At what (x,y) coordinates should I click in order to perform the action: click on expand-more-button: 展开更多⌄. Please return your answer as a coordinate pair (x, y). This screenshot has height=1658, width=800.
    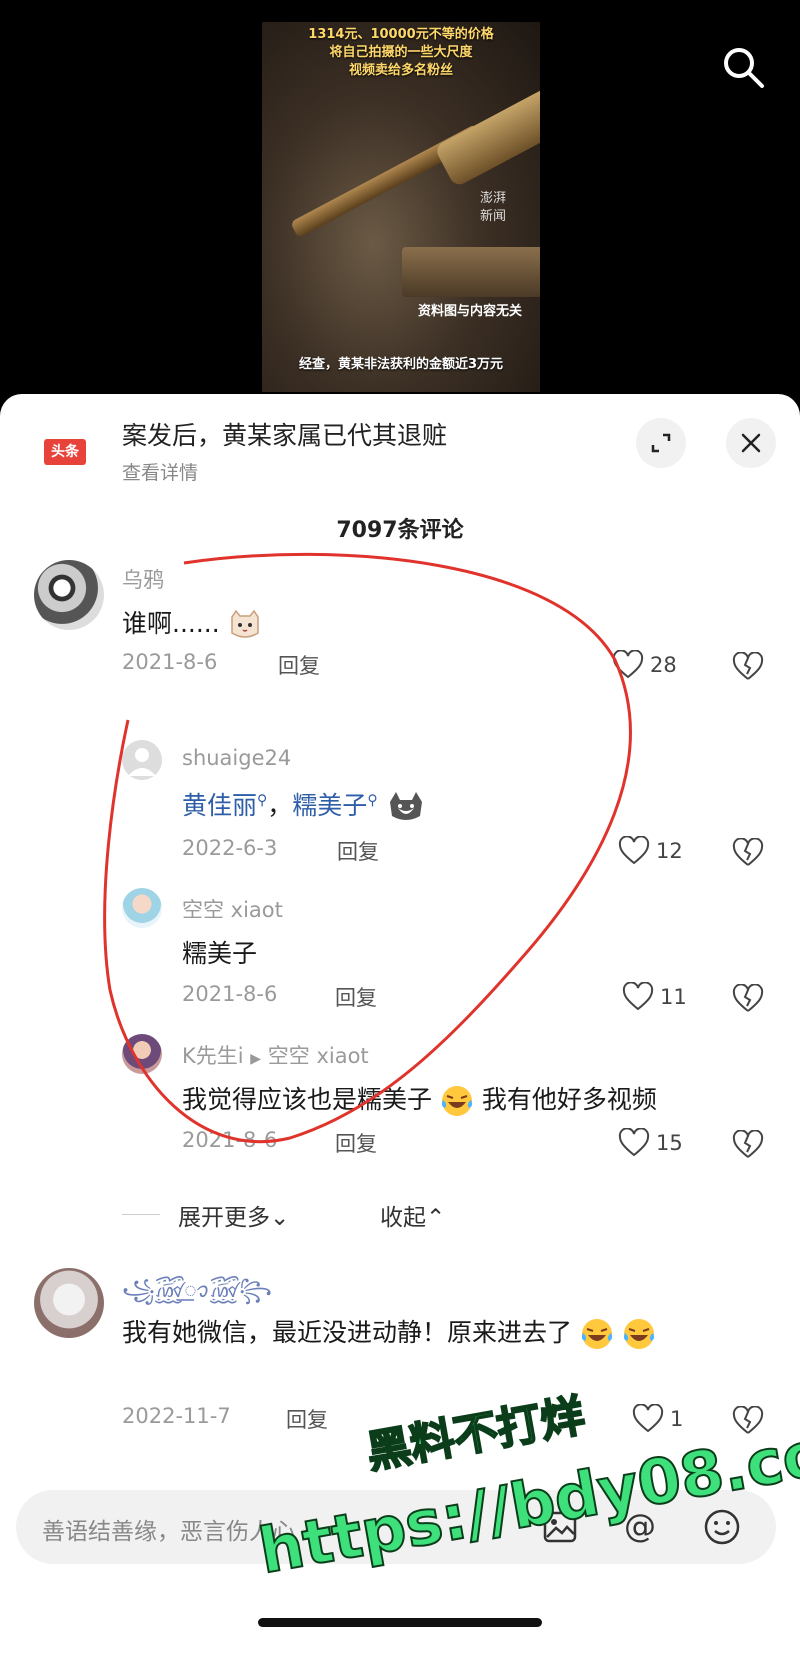
    Looking at the image, I should click on (233, 1215).